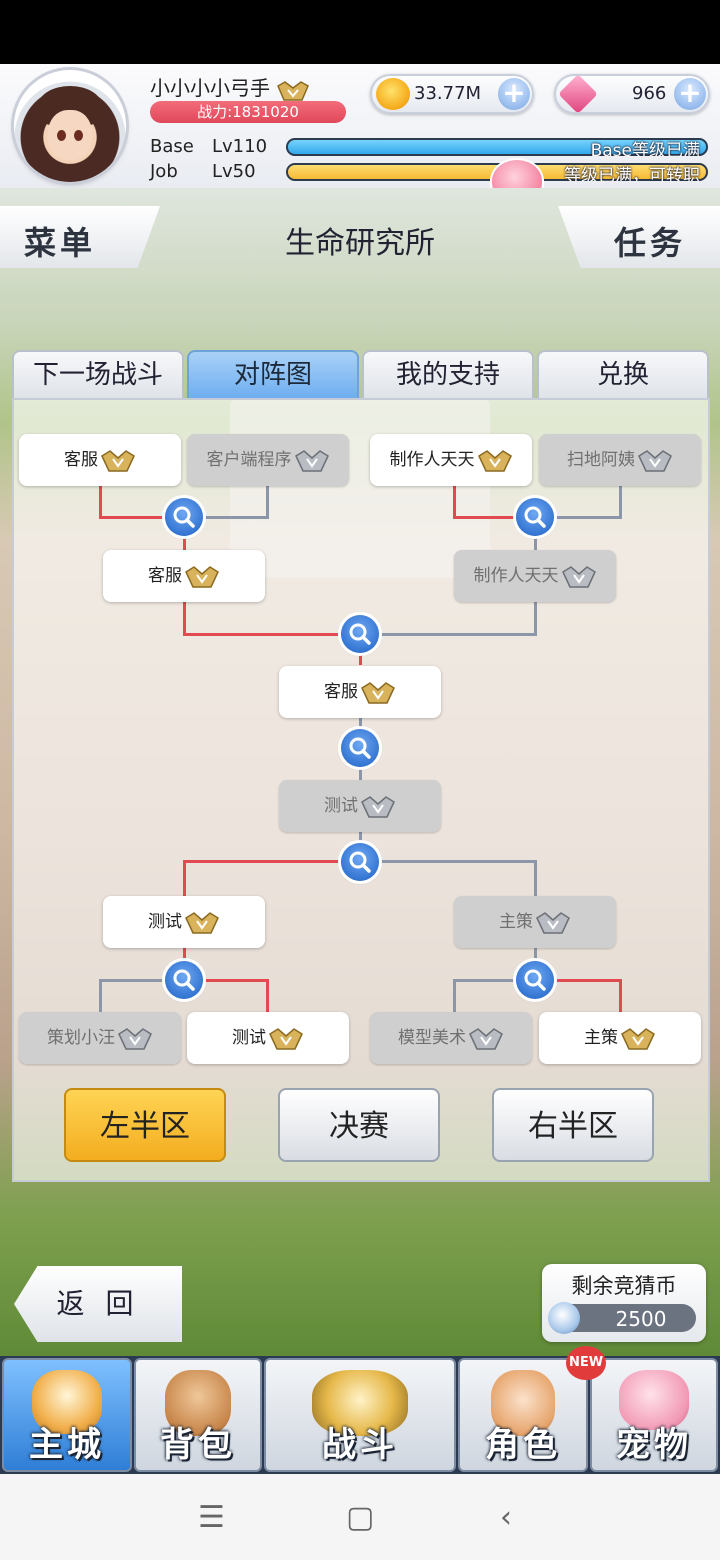  I want to click on nav-backpack: 背包, so click(198, 1415).